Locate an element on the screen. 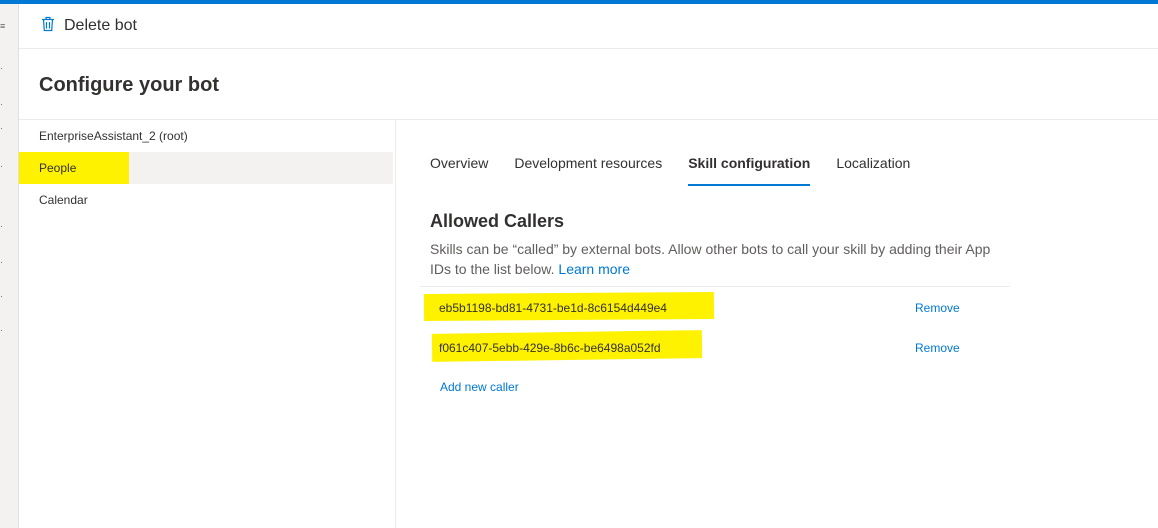  tab-overview: Overview is located at coordinates (459, 168).